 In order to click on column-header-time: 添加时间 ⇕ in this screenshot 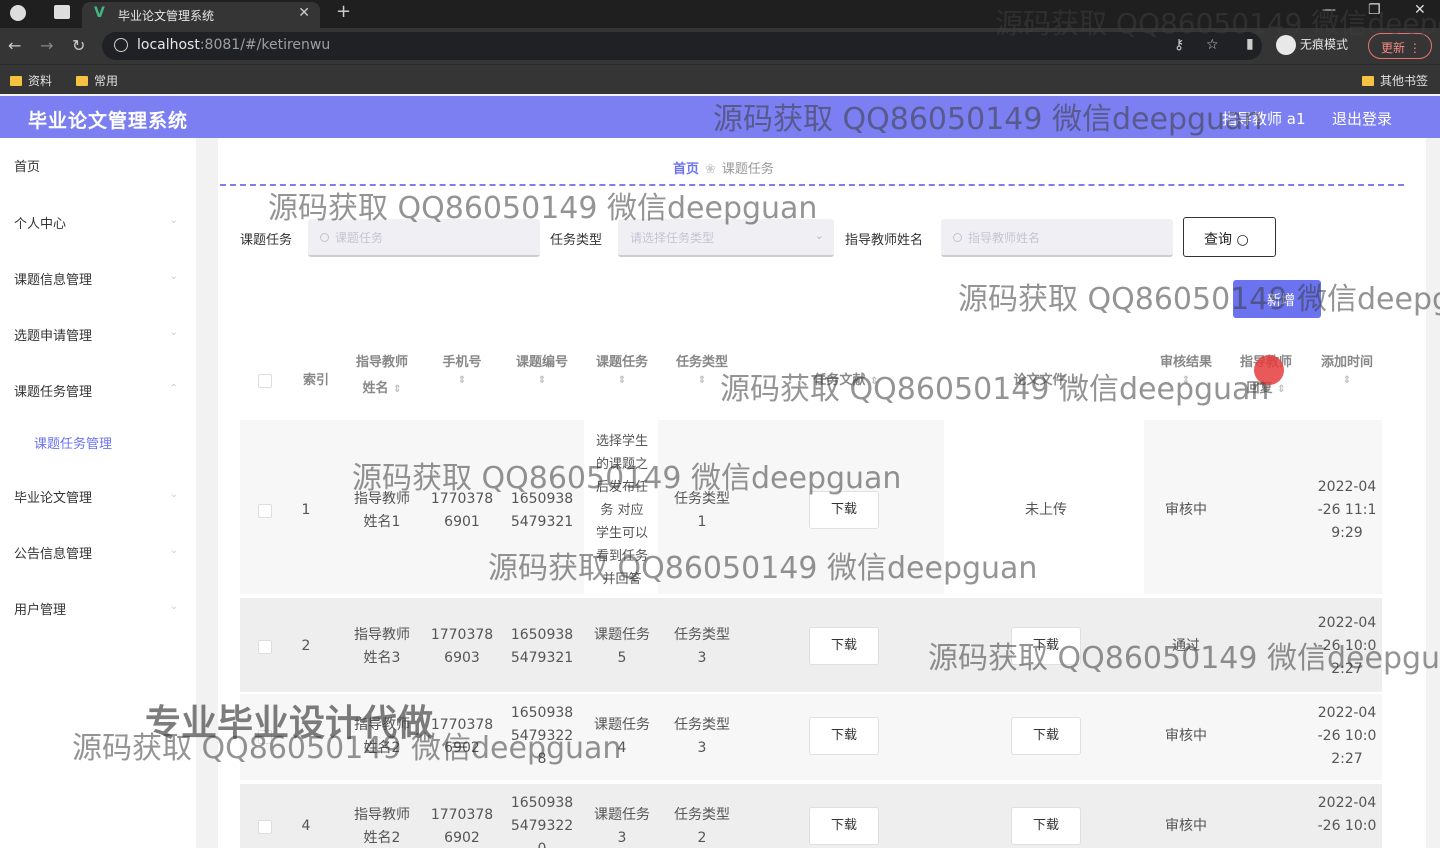, I will do `click(1347, 368)`.